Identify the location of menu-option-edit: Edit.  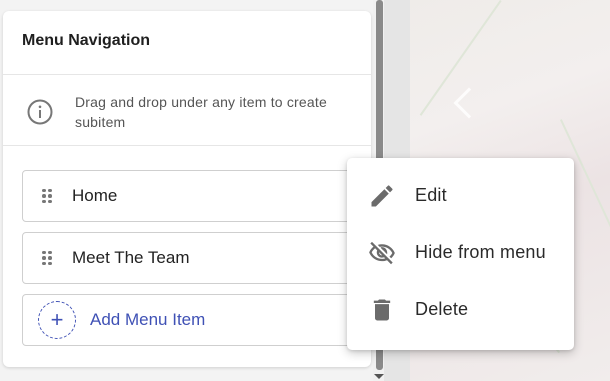
(460, 195).